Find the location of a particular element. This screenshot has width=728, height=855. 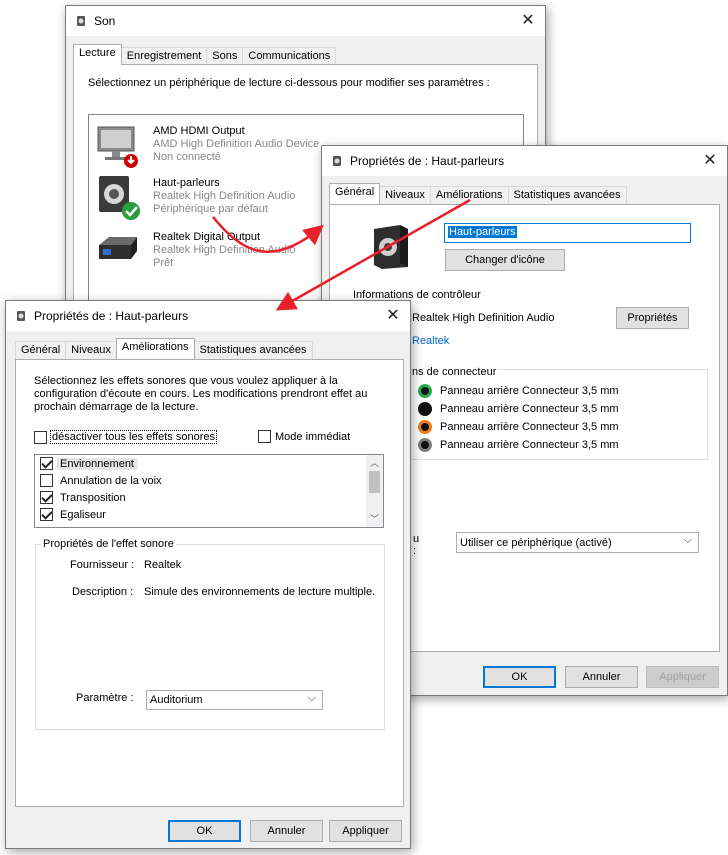

speaker-default-icon is located at coordinates (119, 198).